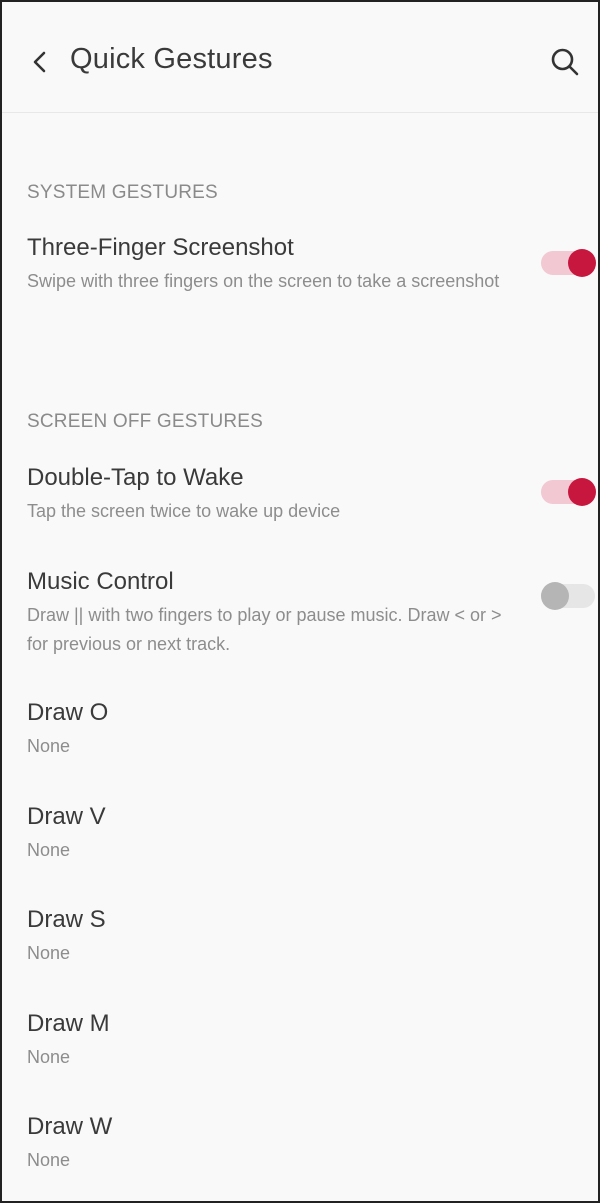  What do you see at coordinates (300, 838) in the screenshot?
I see `draw-v-item: Draw V None` at bounding box center [300, 838].